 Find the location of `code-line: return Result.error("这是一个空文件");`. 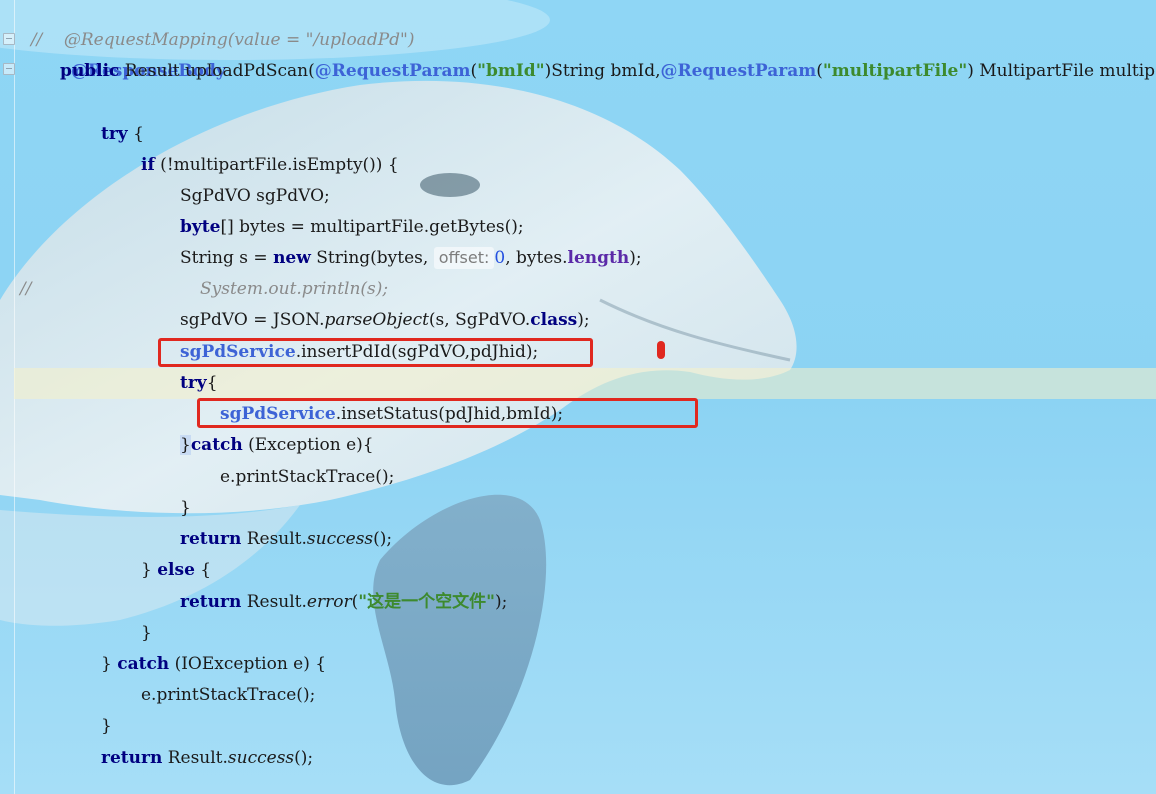

code-line: return Result.error("这是一个空文件"); is located at coordinates (344, 602).